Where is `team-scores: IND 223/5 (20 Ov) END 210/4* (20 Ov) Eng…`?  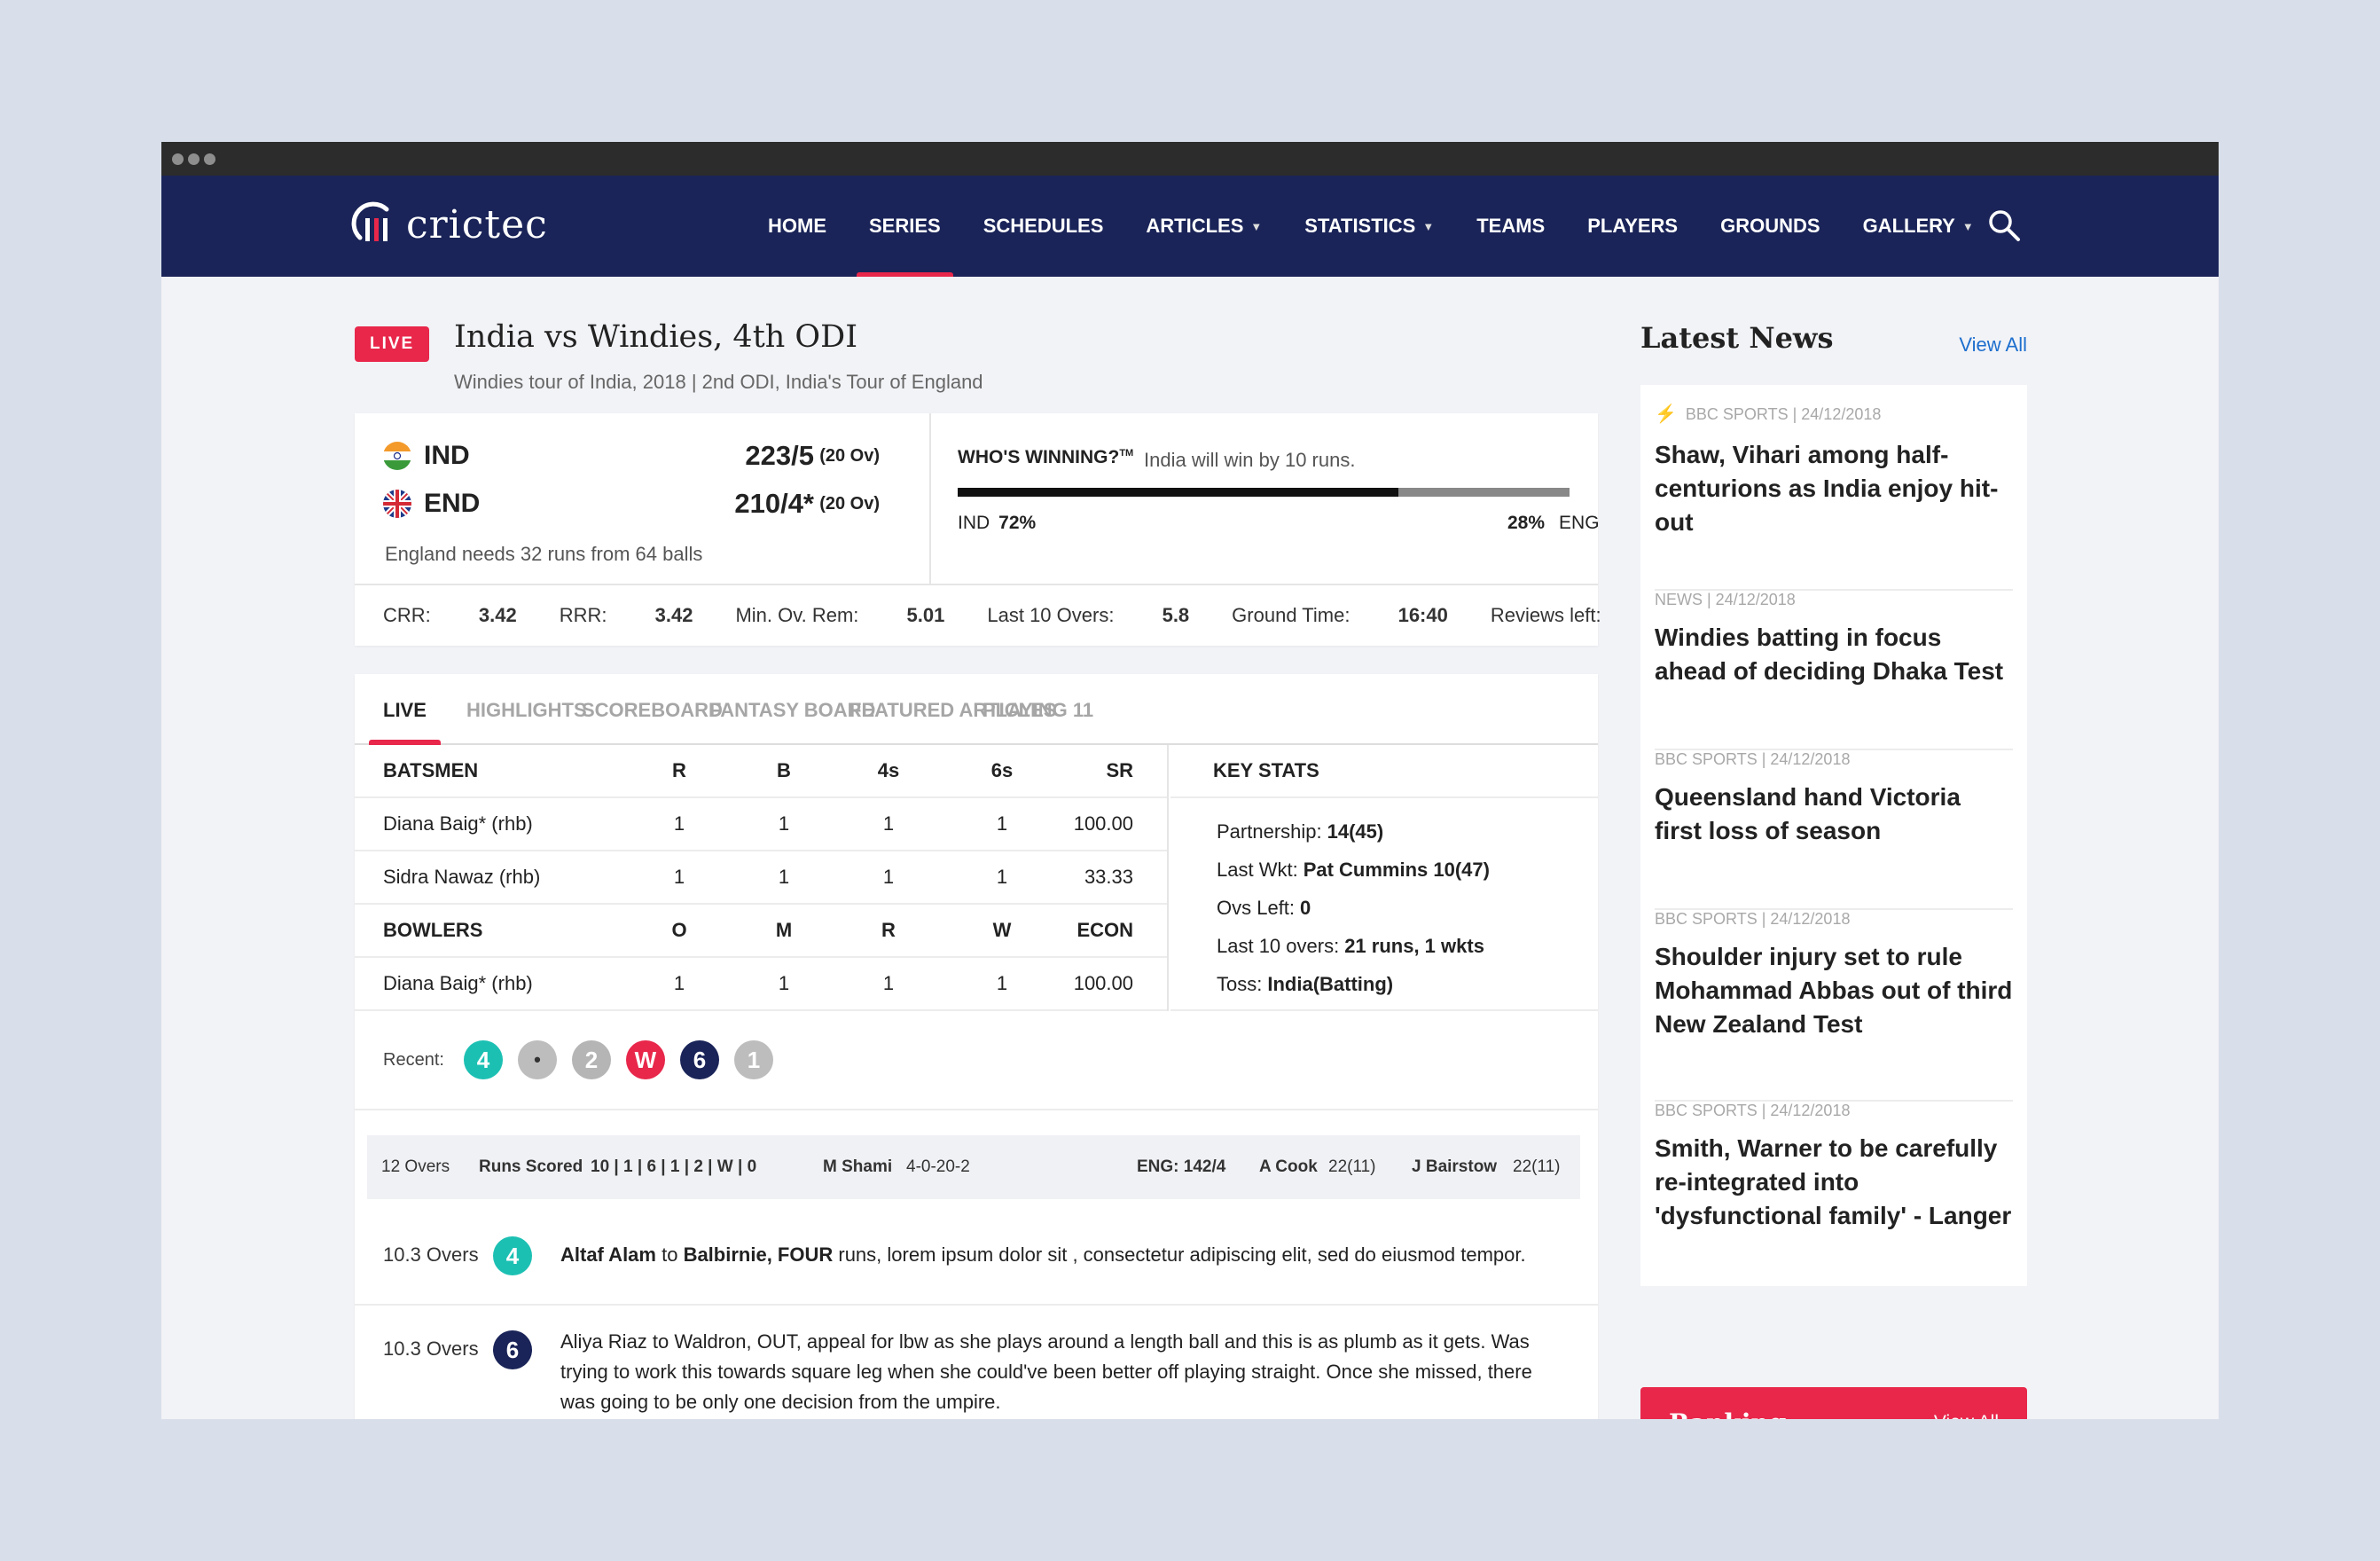 team-scores: IND 223/5 (20 Ov) END 210/4* (20 Ov) Eng… is located at coordinates (643, 498).